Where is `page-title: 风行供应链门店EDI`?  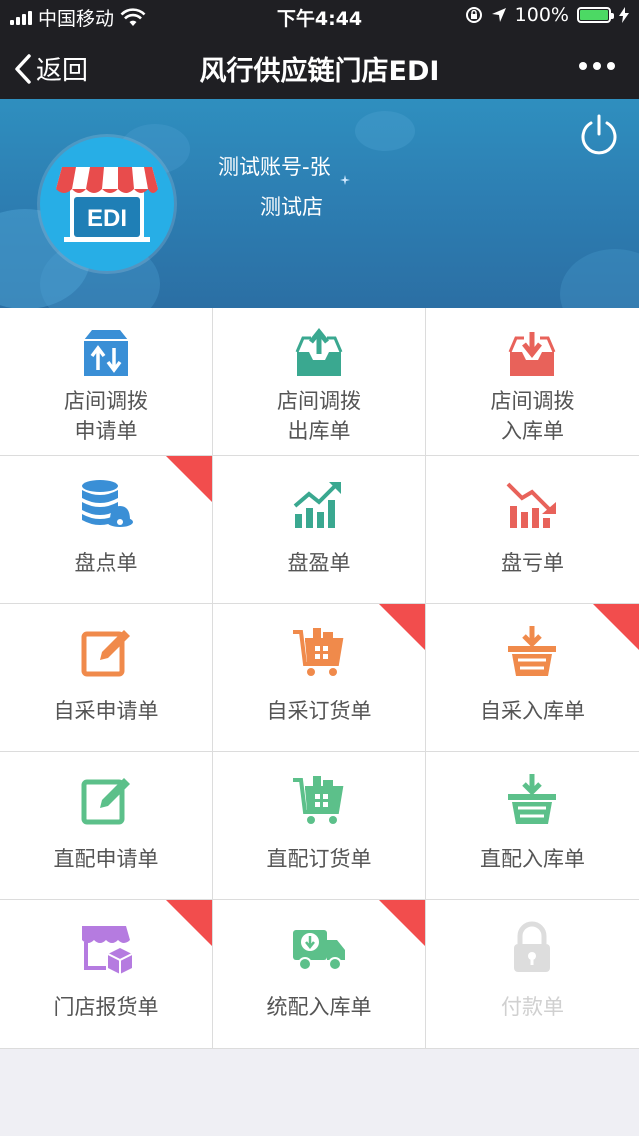 page-title: 风行供应链门店EDI is located at coordinates (319, 71).